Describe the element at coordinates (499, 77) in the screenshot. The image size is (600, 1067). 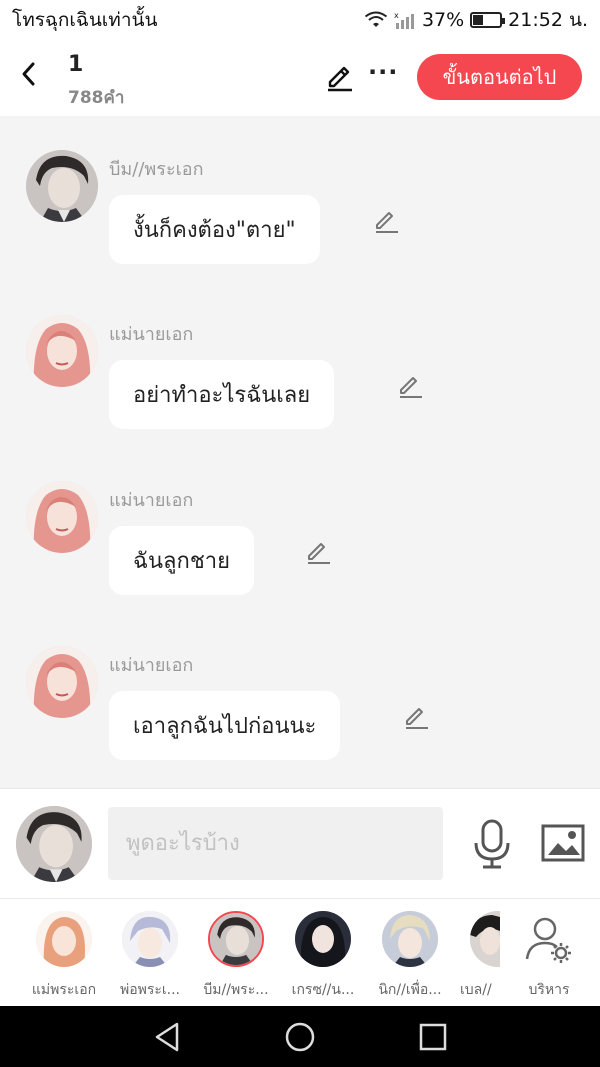
I see `next-step-button: ขั้นตอนต่อไป` at that location.